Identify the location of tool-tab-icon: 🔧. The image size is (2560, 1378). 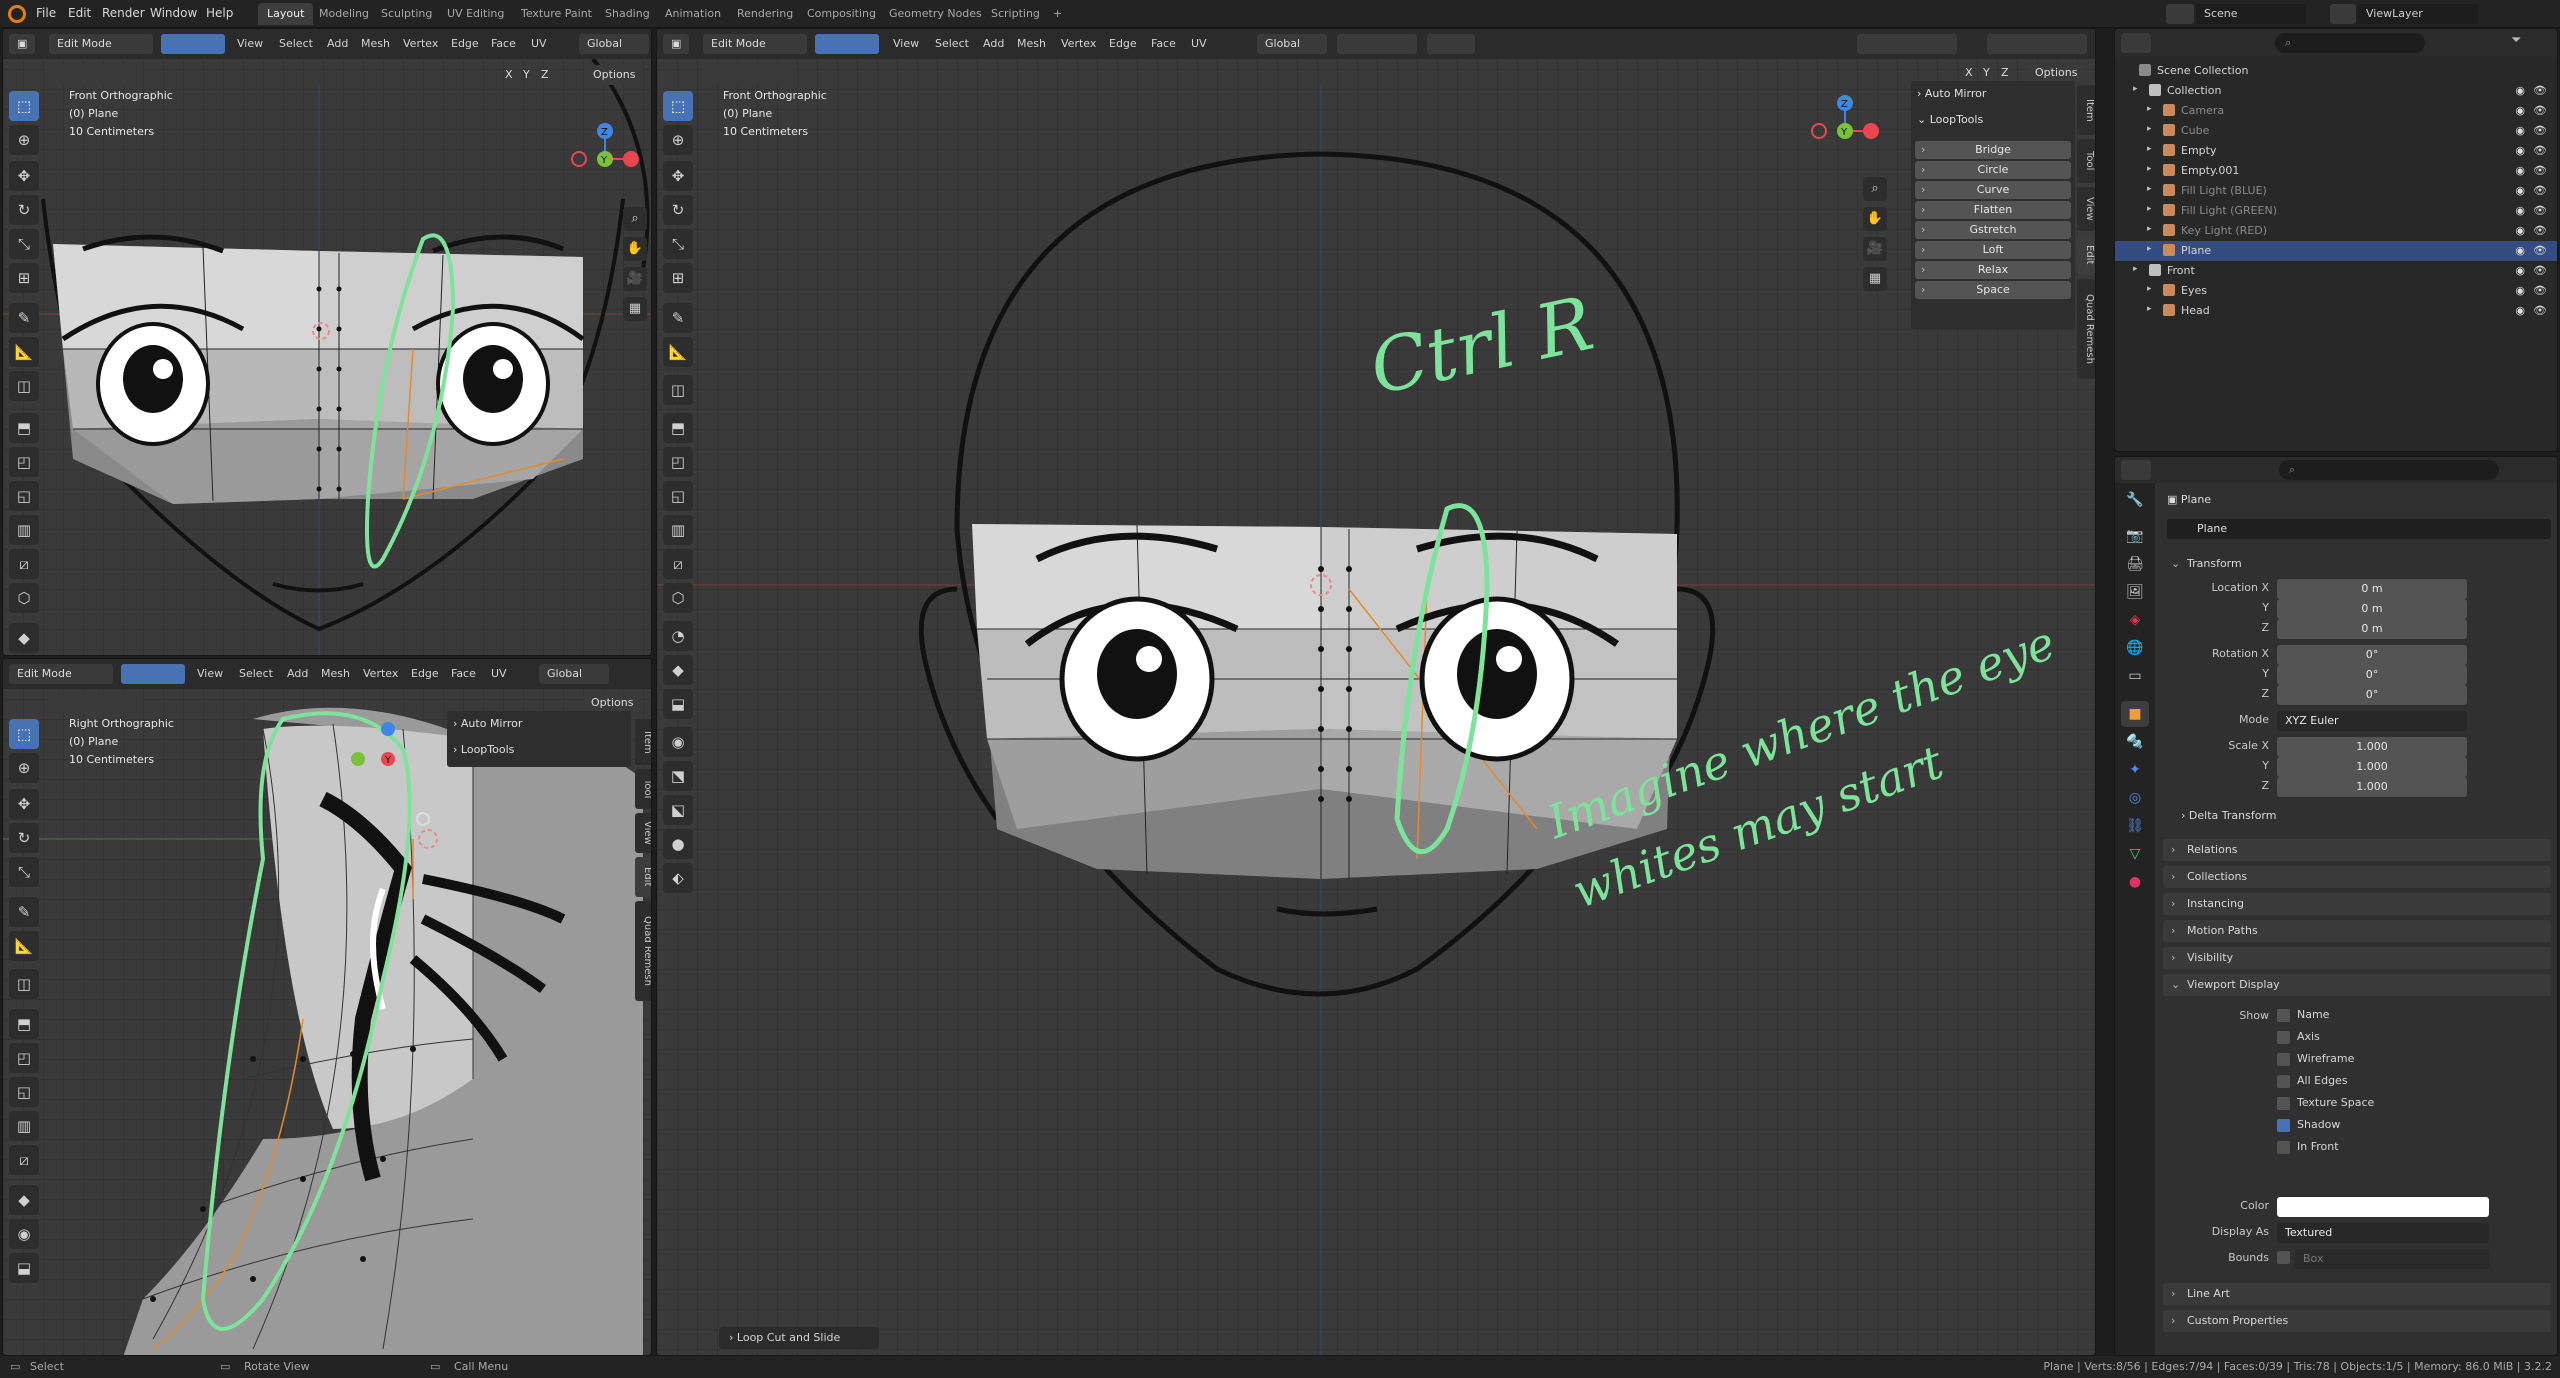
(2135, 500).